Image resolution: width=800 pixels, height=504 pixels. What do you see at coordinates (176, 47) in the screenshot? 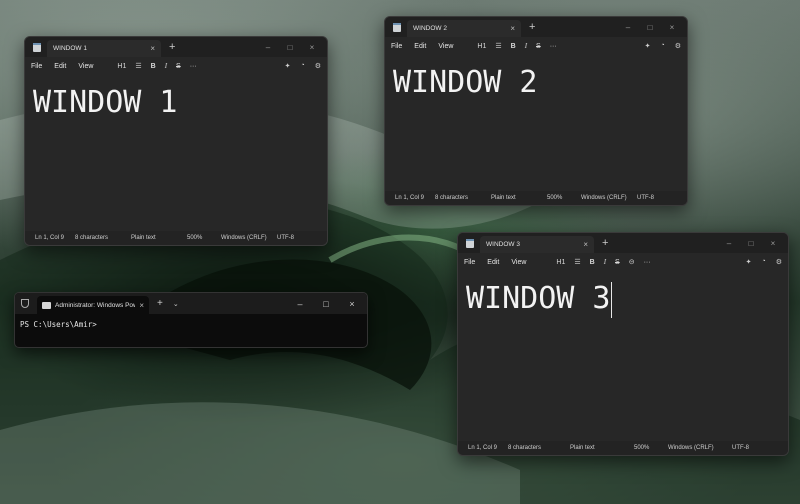
I see `title-bar: WINDOW 1 × + – □ ×` at bounding box center [176, 47].